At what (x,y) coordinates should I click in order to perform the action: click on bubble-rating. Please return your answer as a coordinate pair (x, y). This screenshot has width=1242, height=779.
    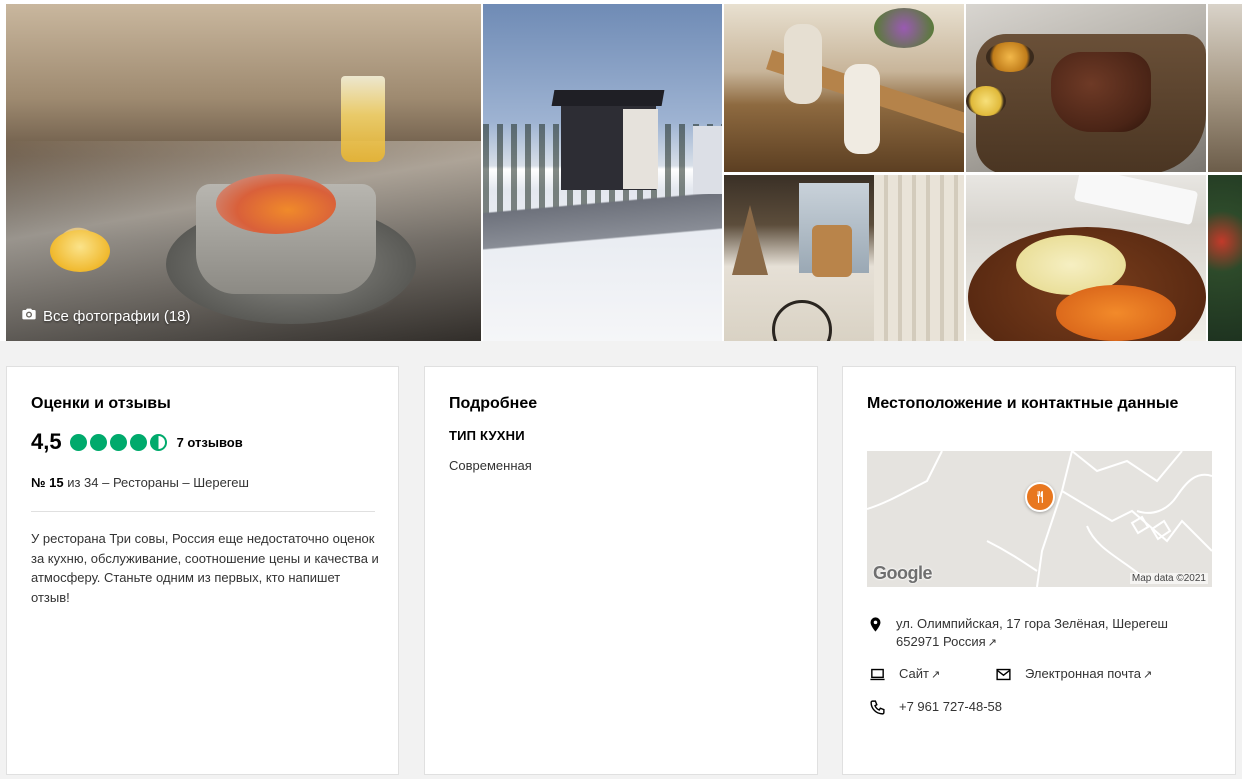
    Looking at the image, I should click on (118, 442).